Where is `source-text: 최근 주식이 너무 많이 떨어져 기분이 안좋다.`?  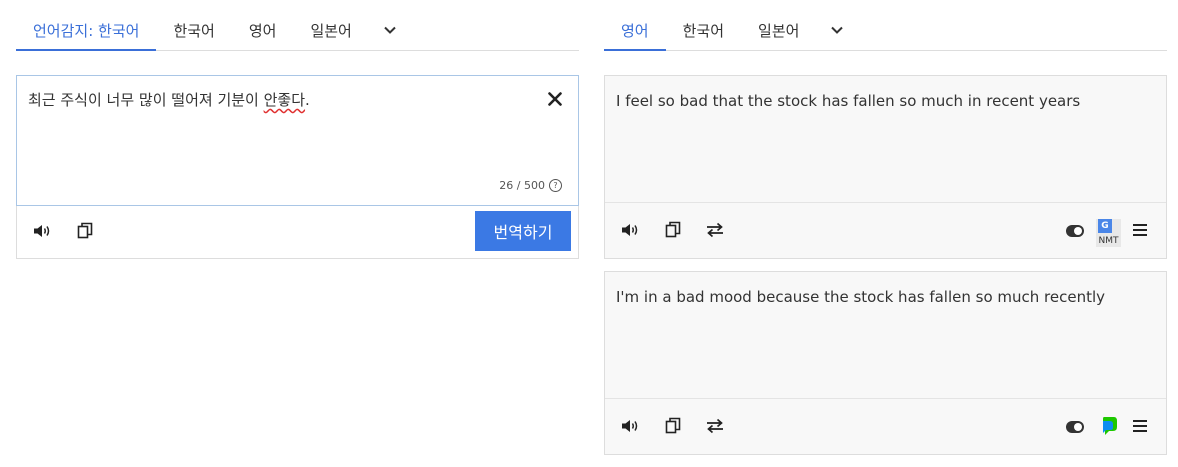
source-text: 최근 주식이 너무 많이 떨어져 기분이 안좋다. is located at coordinates (169, 99).